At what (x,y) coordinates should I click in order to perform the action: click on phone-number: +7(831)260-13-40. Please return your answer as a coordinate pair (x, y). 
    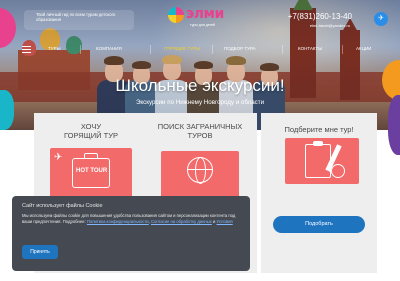
    Looking at the image, I should click on (320, 16).